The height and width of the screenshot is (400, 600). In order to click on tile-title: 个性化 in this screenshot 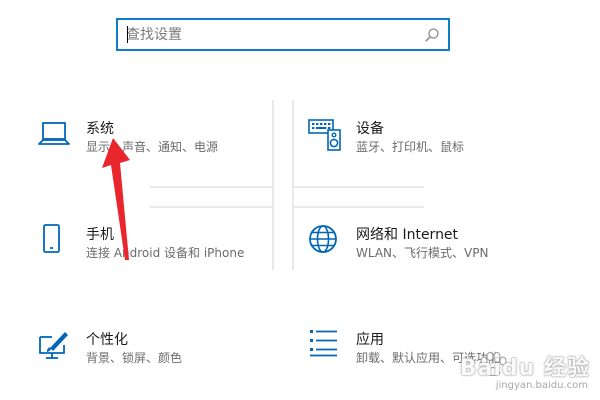, I will do `click(107, 340)`.